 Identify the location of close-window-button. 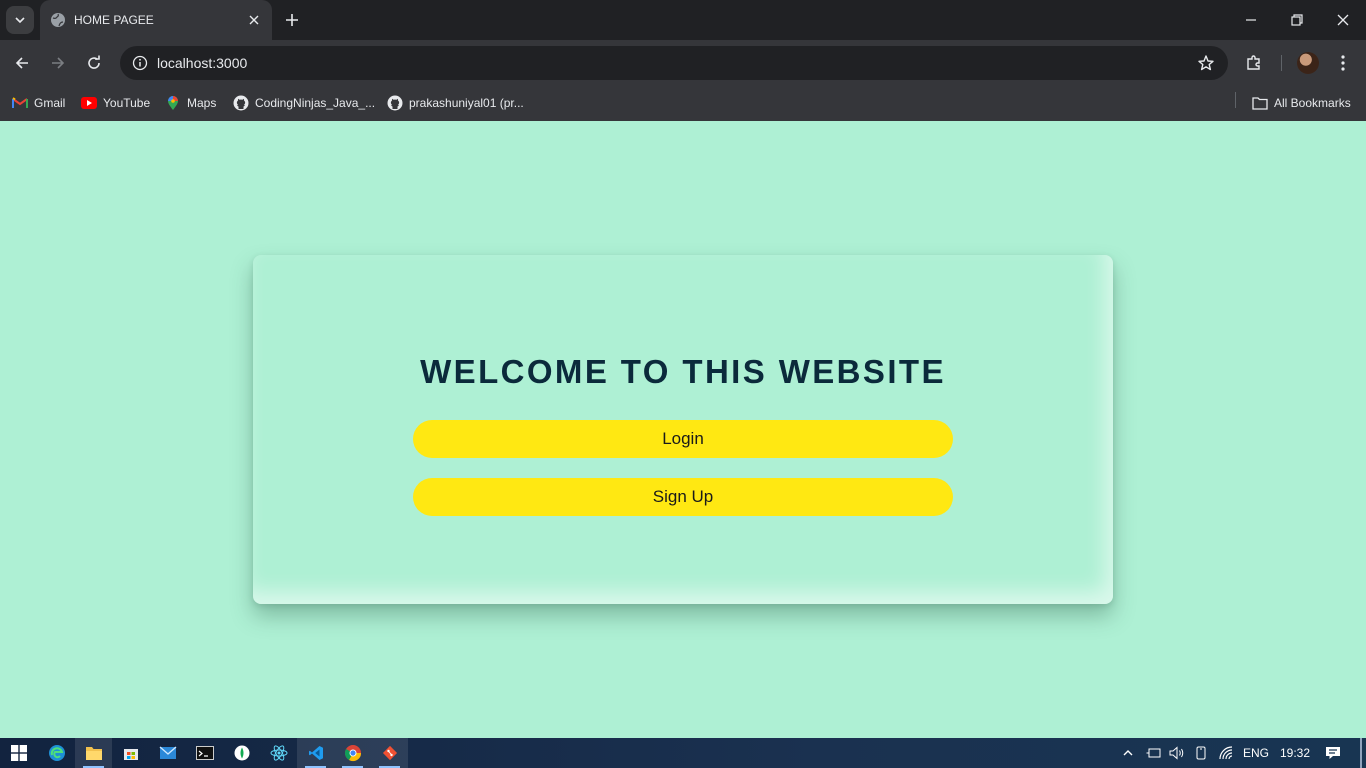
(1343, 20).